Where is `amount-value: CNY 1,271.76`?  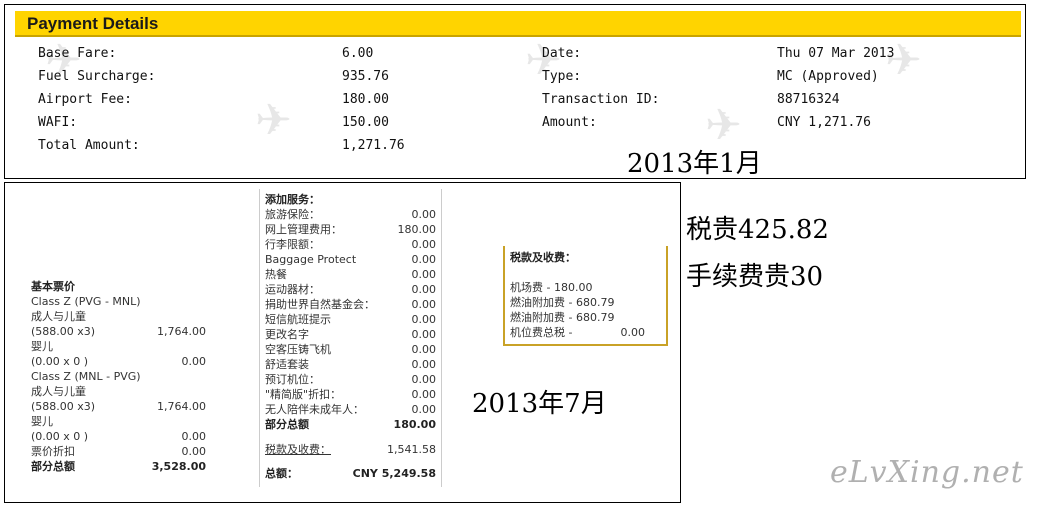 amount-value: CNY 1,271.76 is located at coordinates (824, 122).